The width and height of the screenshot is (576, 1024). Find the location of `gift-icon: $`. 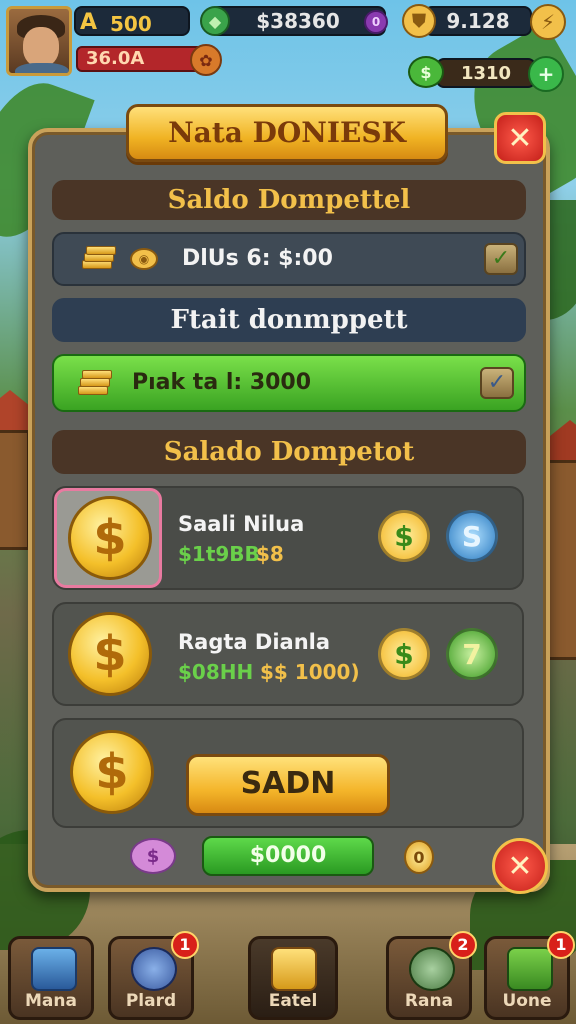

gift-icon: $ is located at coordinates (153, 856).